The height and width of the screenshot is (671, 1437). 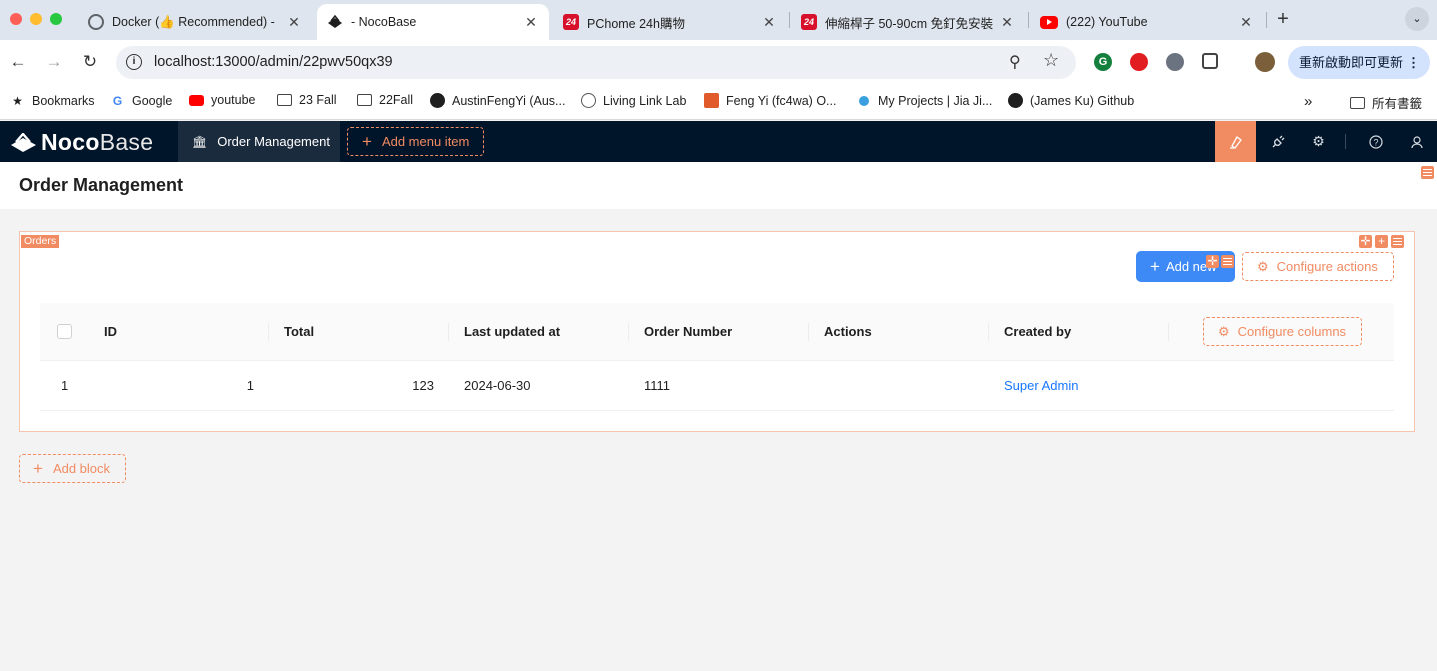 I want to click on bookmark-folder: 22Fall, so click(x=385, y=100).